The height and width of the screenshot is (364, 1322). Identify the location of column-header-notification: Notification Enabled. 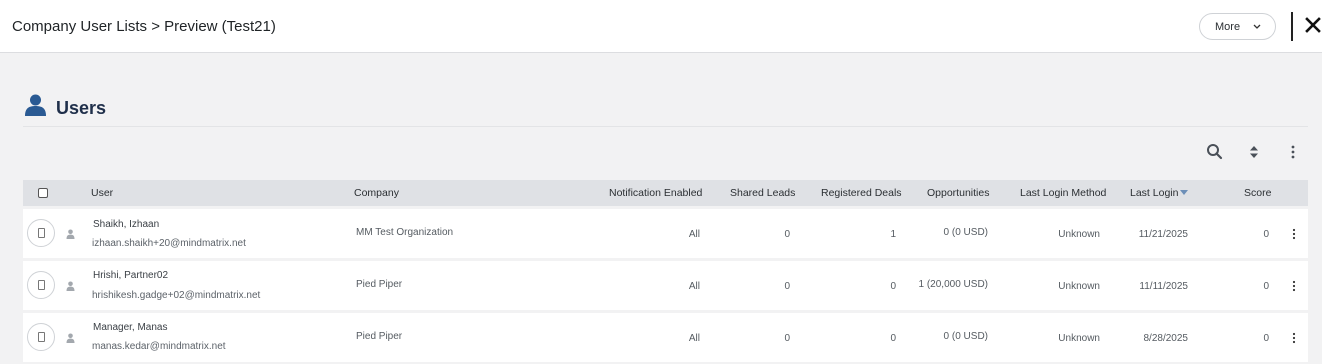
(655, 193).